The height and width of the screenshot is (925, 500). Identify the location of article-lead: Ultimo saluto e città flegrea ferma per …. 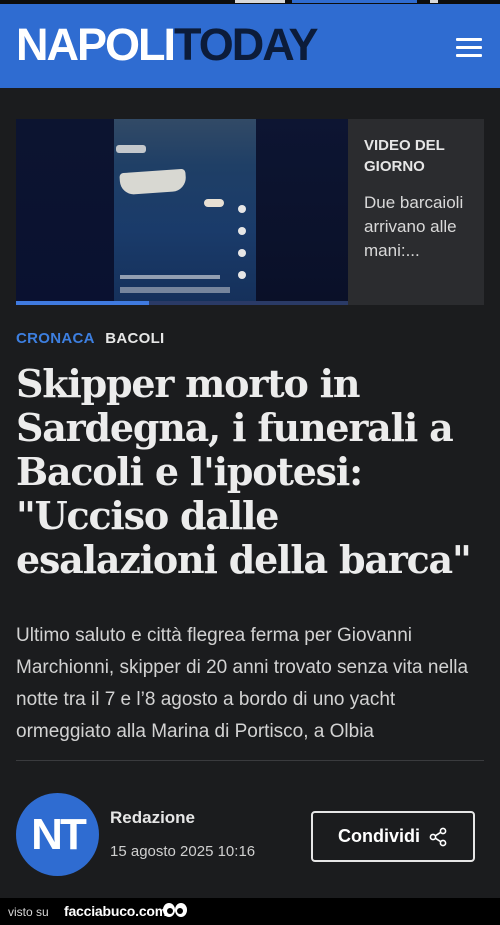
(242, 683).